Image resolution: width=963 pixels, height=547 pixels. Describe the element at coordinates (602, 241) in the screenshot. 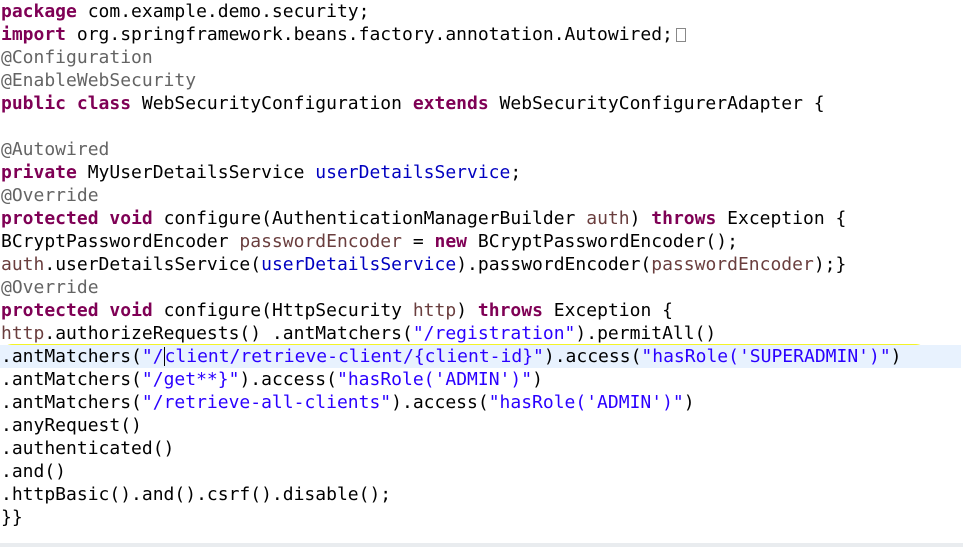

I see `code-token: BCryptPasswordEncoder();` at that location.